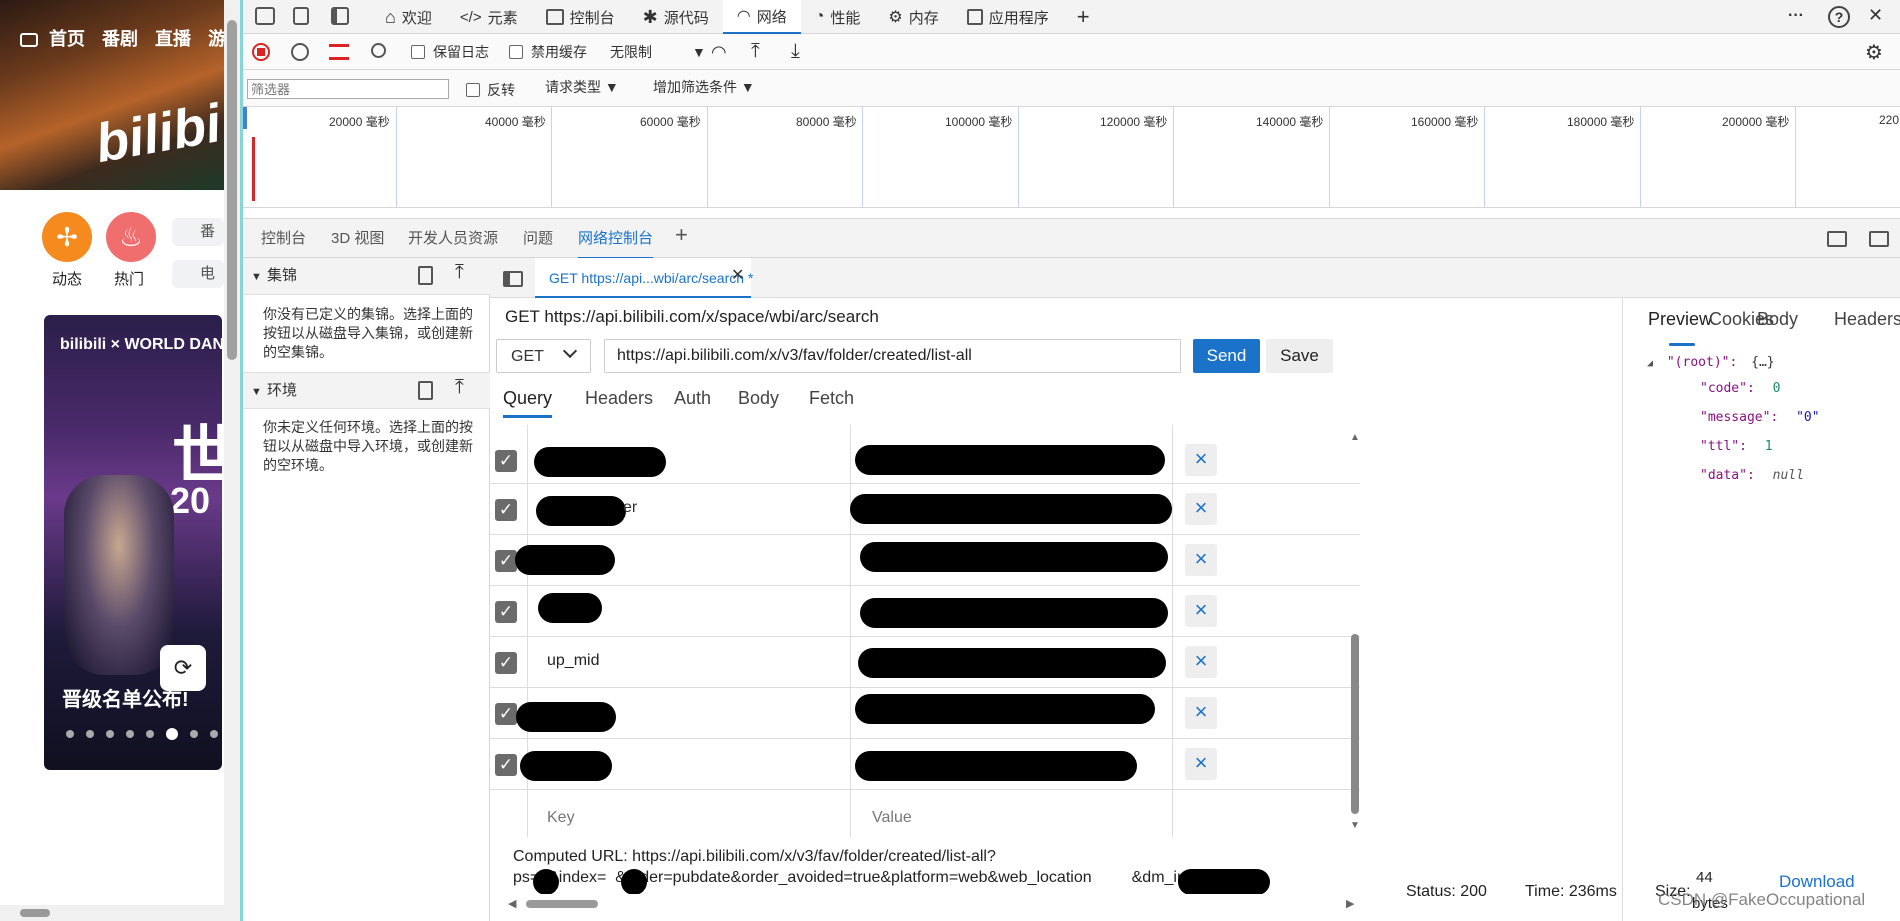 This screenshot has height=921, width=1900. I want to click on tab-body: Body, so click(758, 398).